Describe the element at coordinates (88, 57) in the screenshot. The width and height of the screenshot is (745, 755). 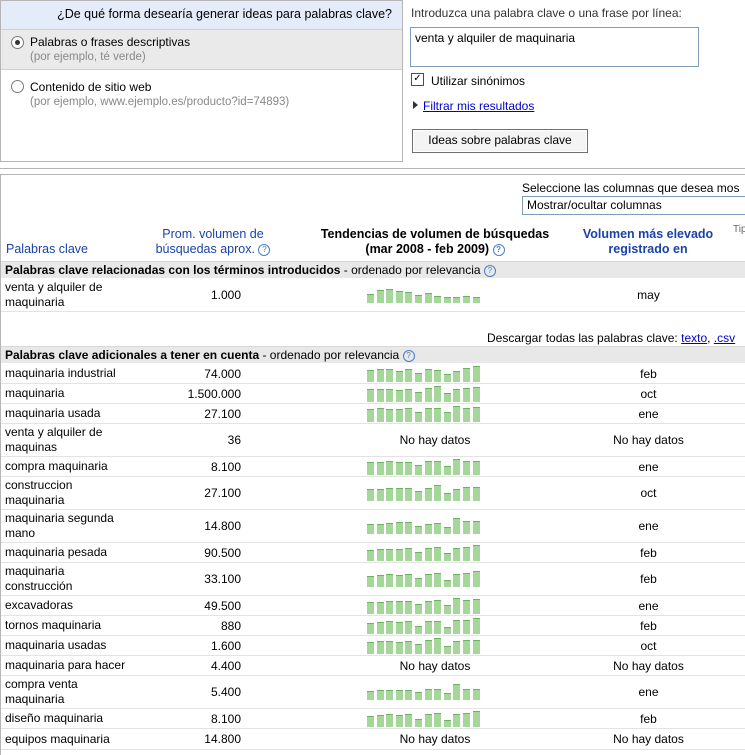
I see `option-descriptive-hint: (por ejemplo, té verde)` at that location.